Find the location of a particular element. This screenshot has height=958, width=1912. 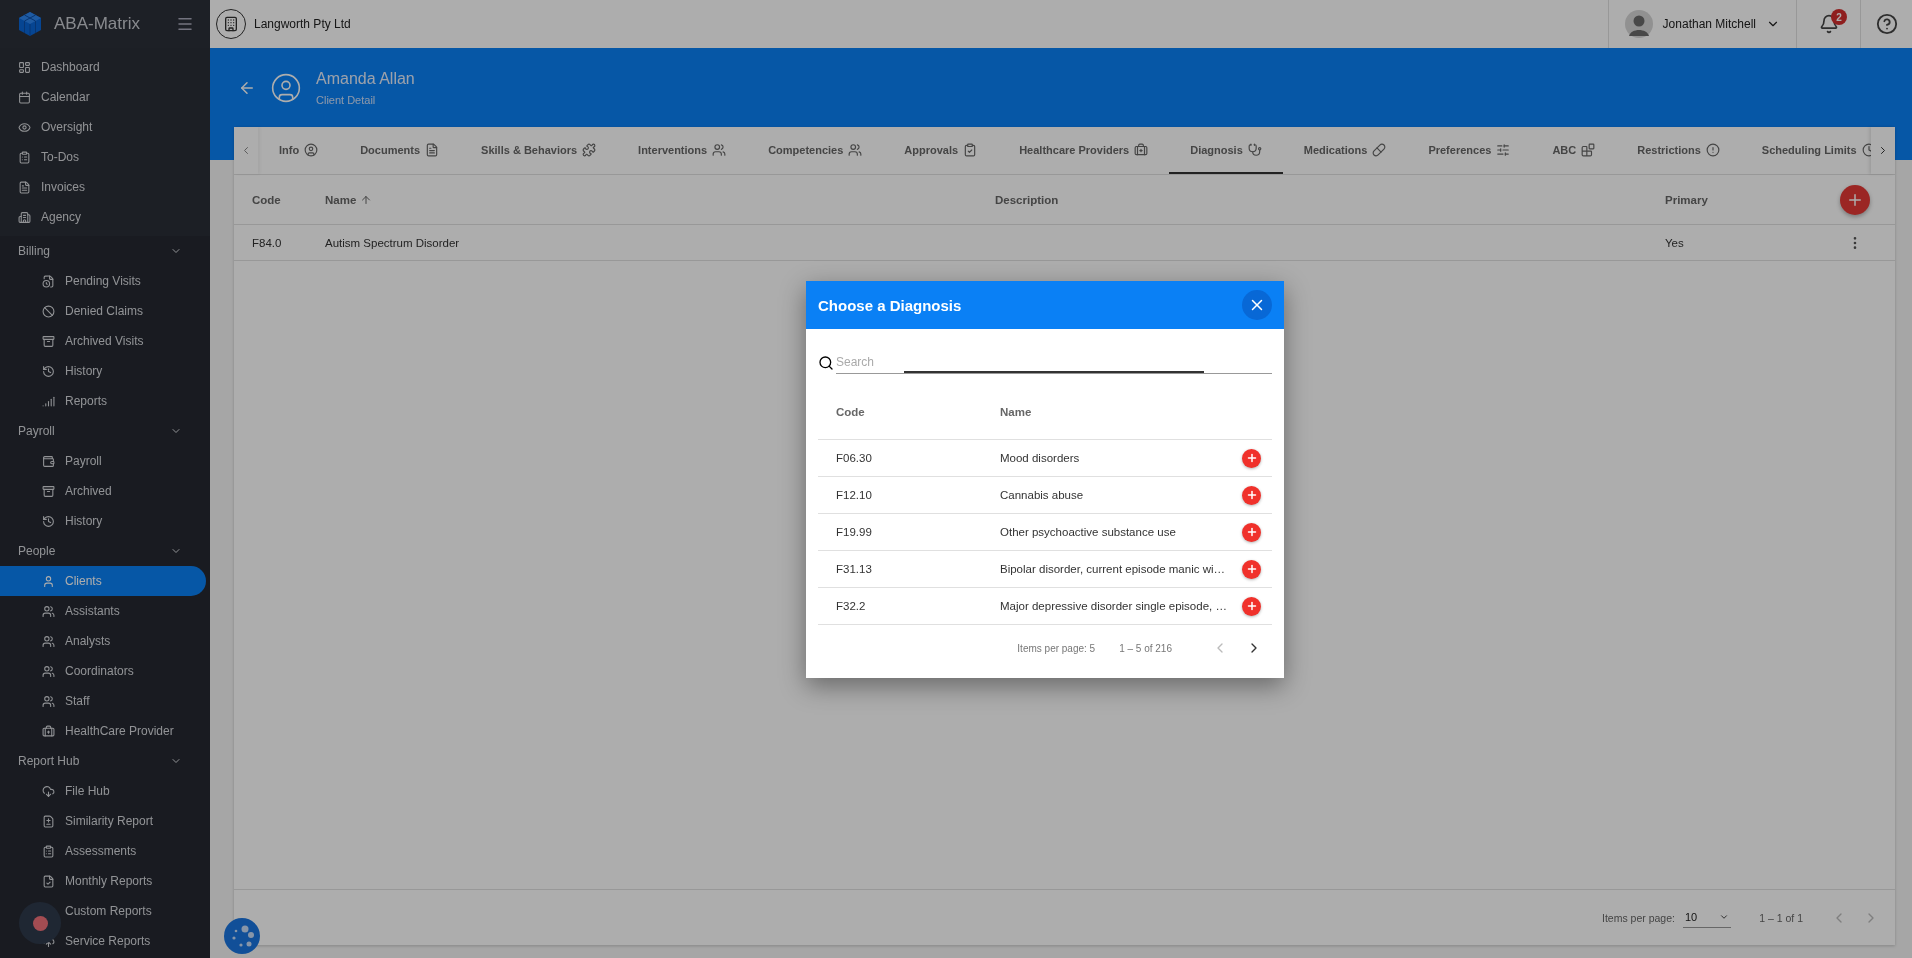

sidebar-item: Clients is located at coordinates (83, 581).